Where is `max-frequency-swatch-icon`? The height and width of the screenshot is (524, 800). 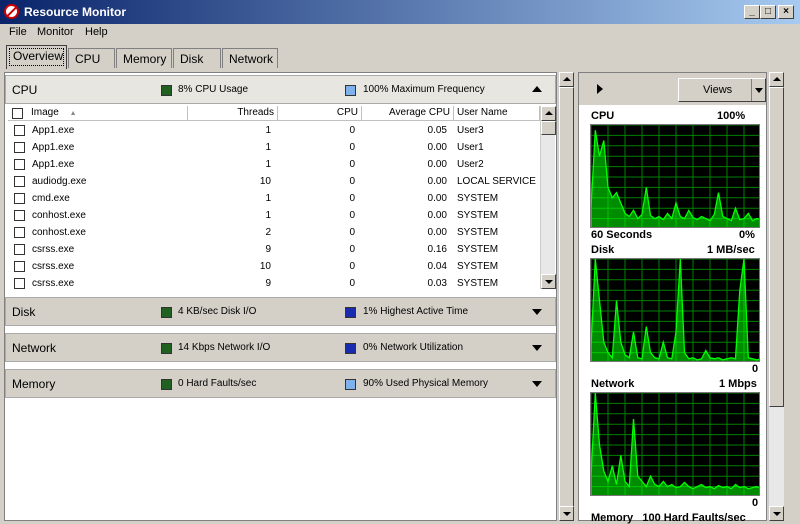 max-frequency-swatch-icon is located at coordinates (350, 90).